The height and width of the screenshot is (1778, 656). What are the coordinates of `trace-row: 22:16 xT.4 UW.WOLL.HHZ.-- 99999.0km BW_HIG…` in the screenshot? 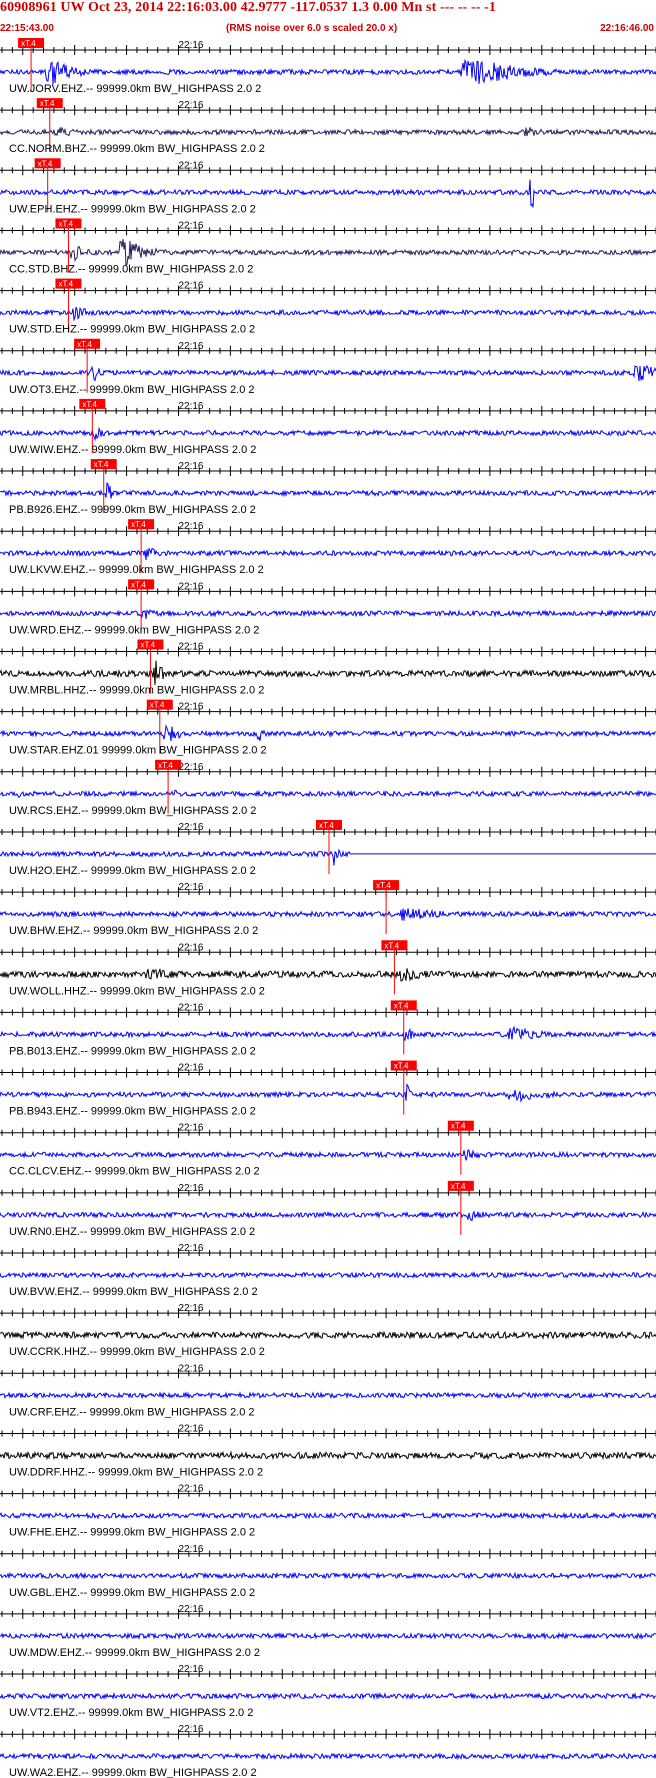 It's located at (328, 968).